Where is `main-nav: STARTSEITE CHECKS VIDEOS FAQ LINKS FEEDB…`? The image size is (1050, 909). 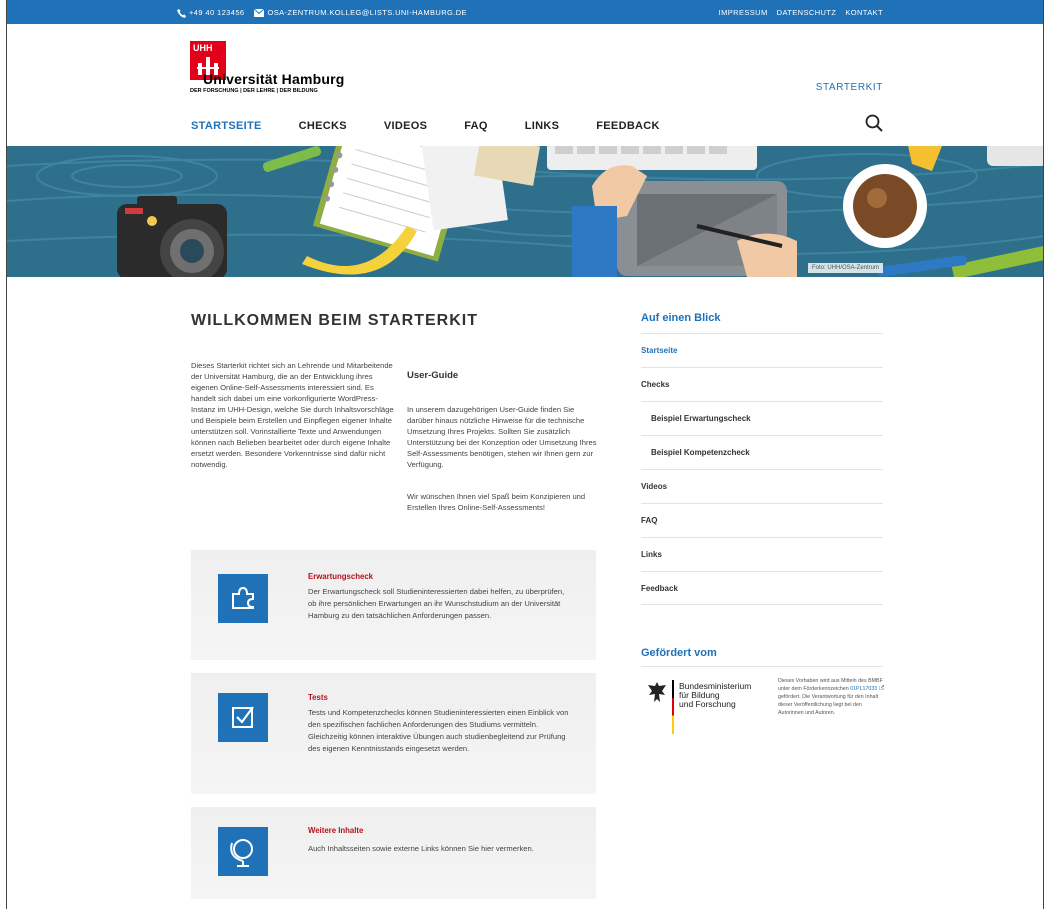
main-nav: STARTSEITE CHECKS VIDEOS FAQ LINKS FEEDB… is located at coordinates (425, 126).